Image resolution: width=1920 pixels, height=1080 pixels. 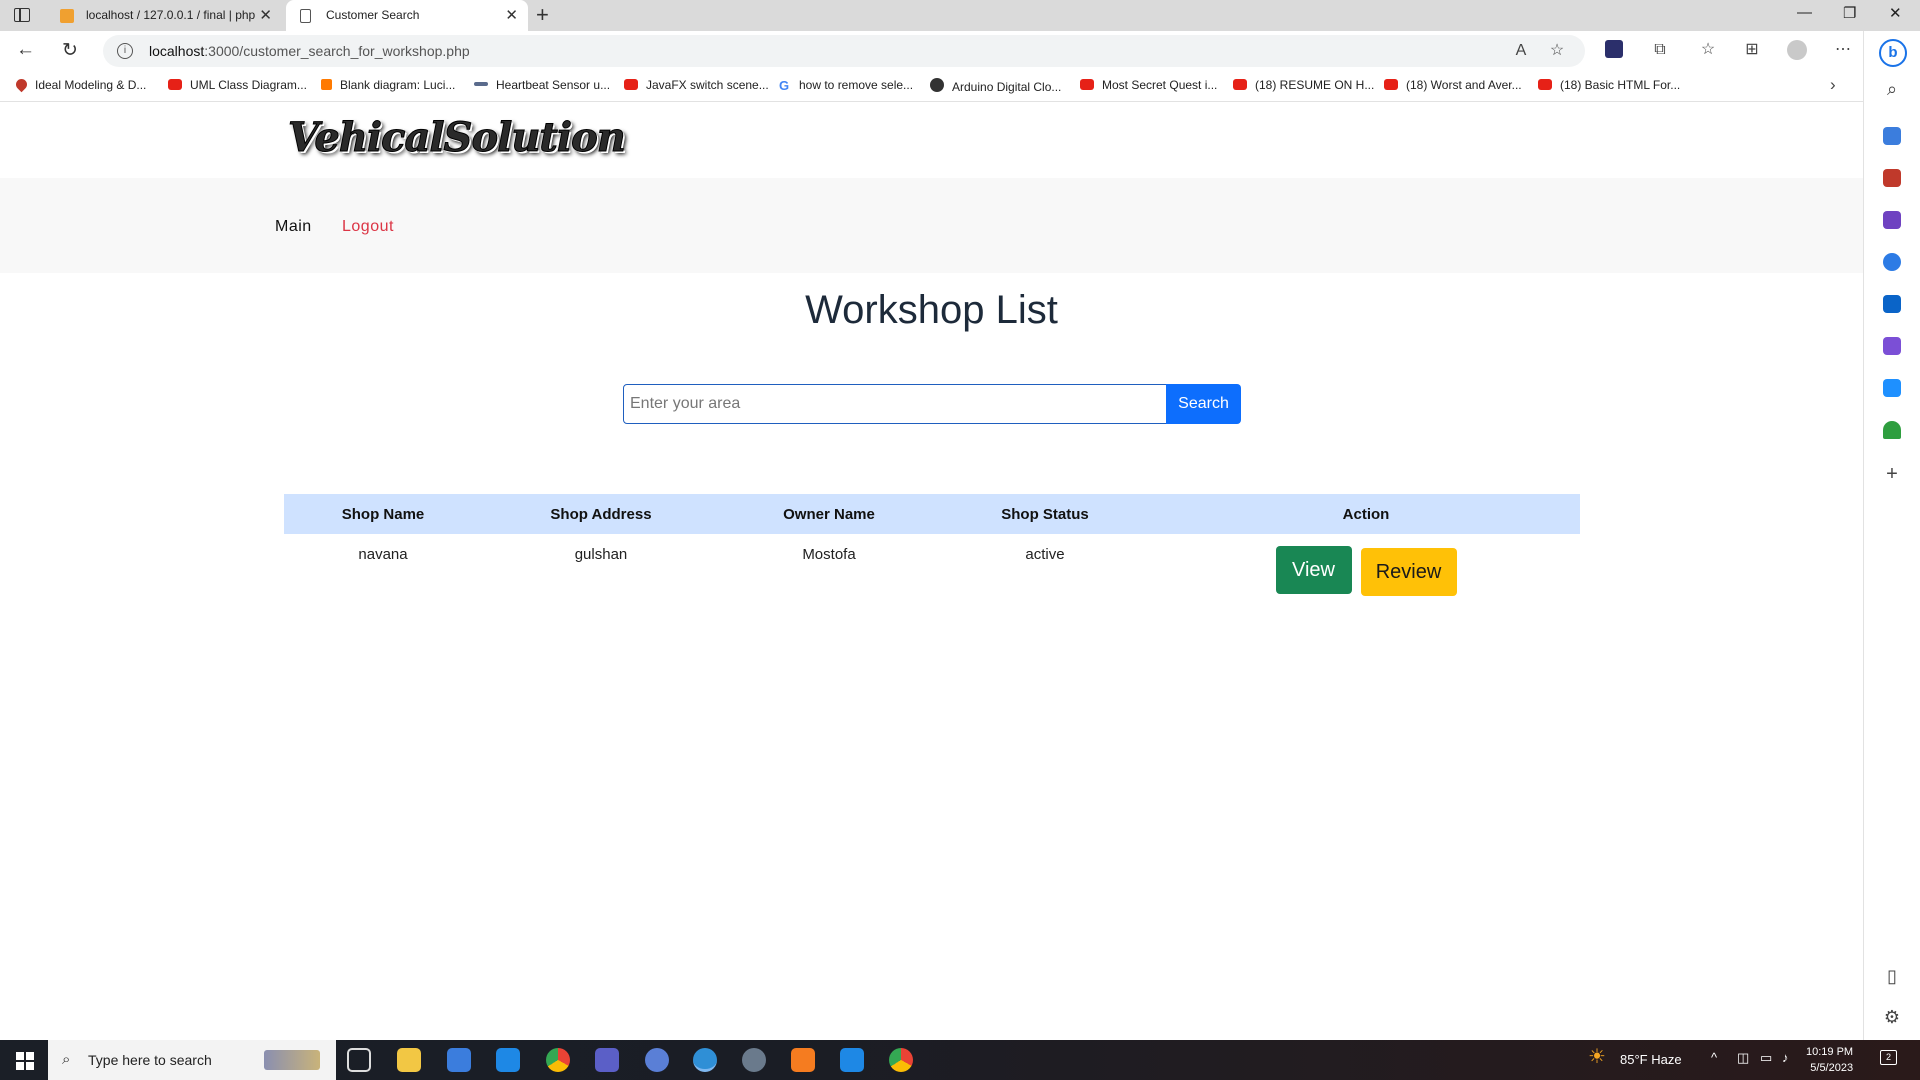 I want to click on restore-icon: ❐, so click(x=1849, y=13).